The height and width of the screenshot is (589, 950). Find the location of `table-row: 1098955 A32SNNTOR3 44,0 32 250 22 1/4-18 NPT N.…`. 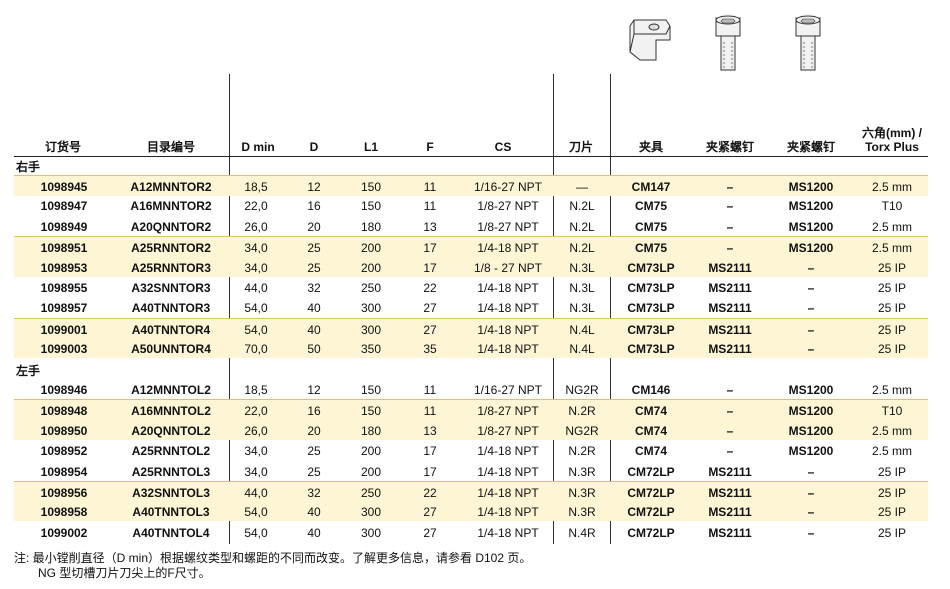

table-row: 1098955 A32SNNTOR3 44,0 32 250 22 1/4-18 NPT N.… is located at coordinates (471, 287).